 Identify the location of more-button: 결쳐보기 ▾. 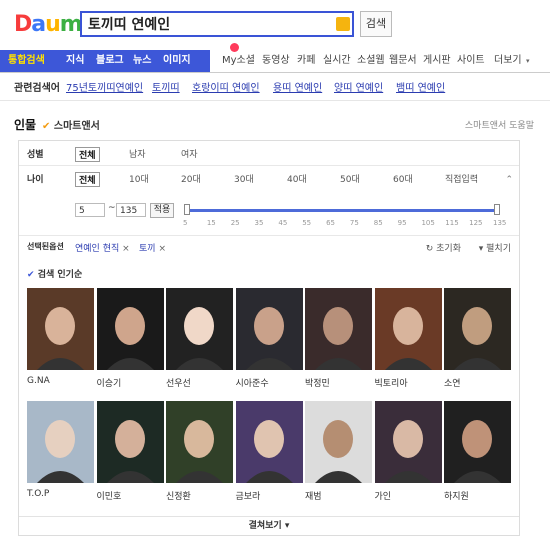
(269, 525).